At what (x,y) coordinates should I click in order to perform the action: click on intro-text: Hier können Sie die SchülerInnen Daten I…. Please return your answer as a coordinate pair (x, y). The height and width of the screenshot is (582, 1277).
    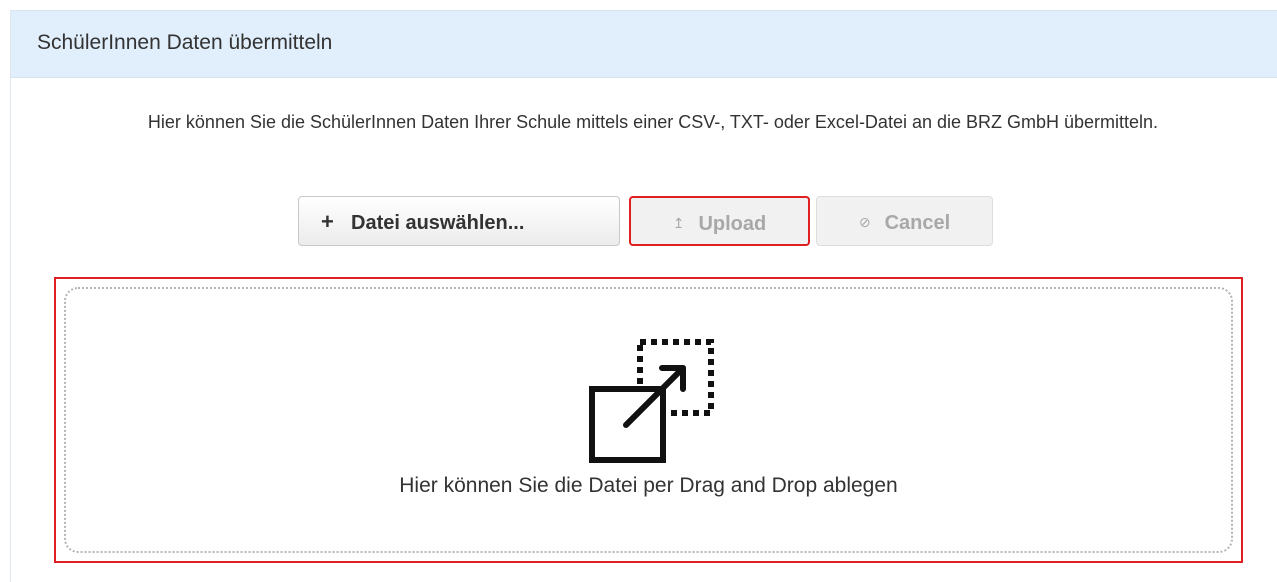
    Looking at the image, I should click on (653, 122).